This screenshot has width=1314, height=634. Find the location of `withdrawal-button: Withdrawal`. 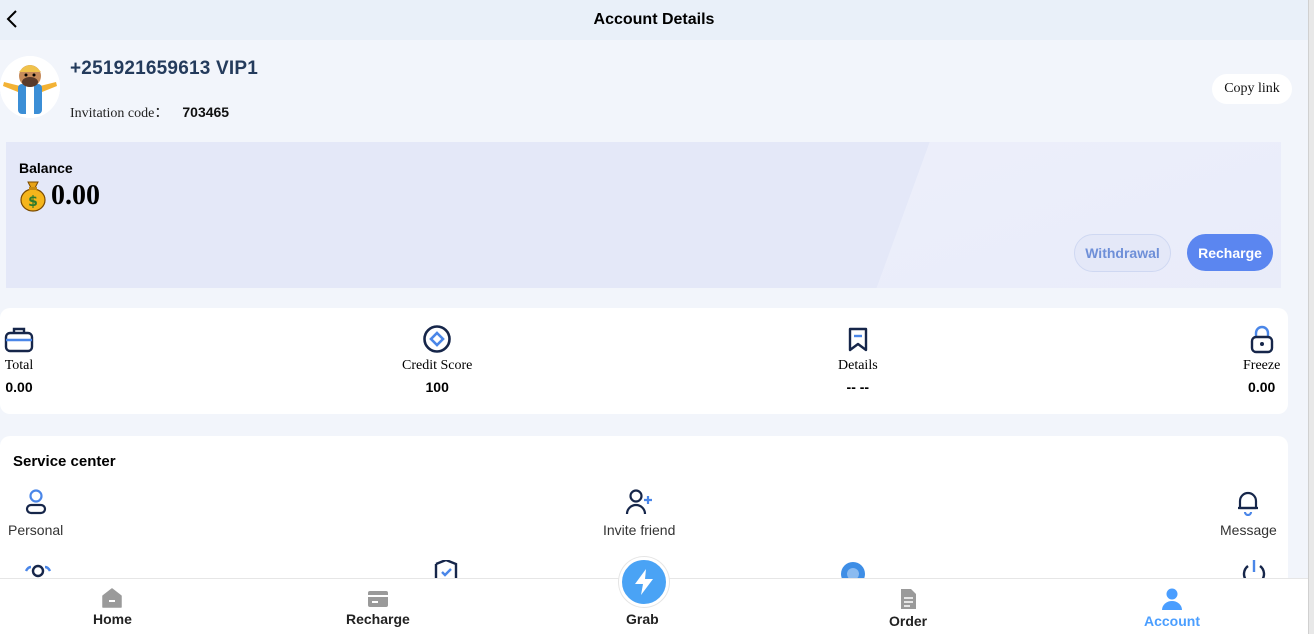

withdrawal-button: Withdrawal is located at coordinates (1122, 253).